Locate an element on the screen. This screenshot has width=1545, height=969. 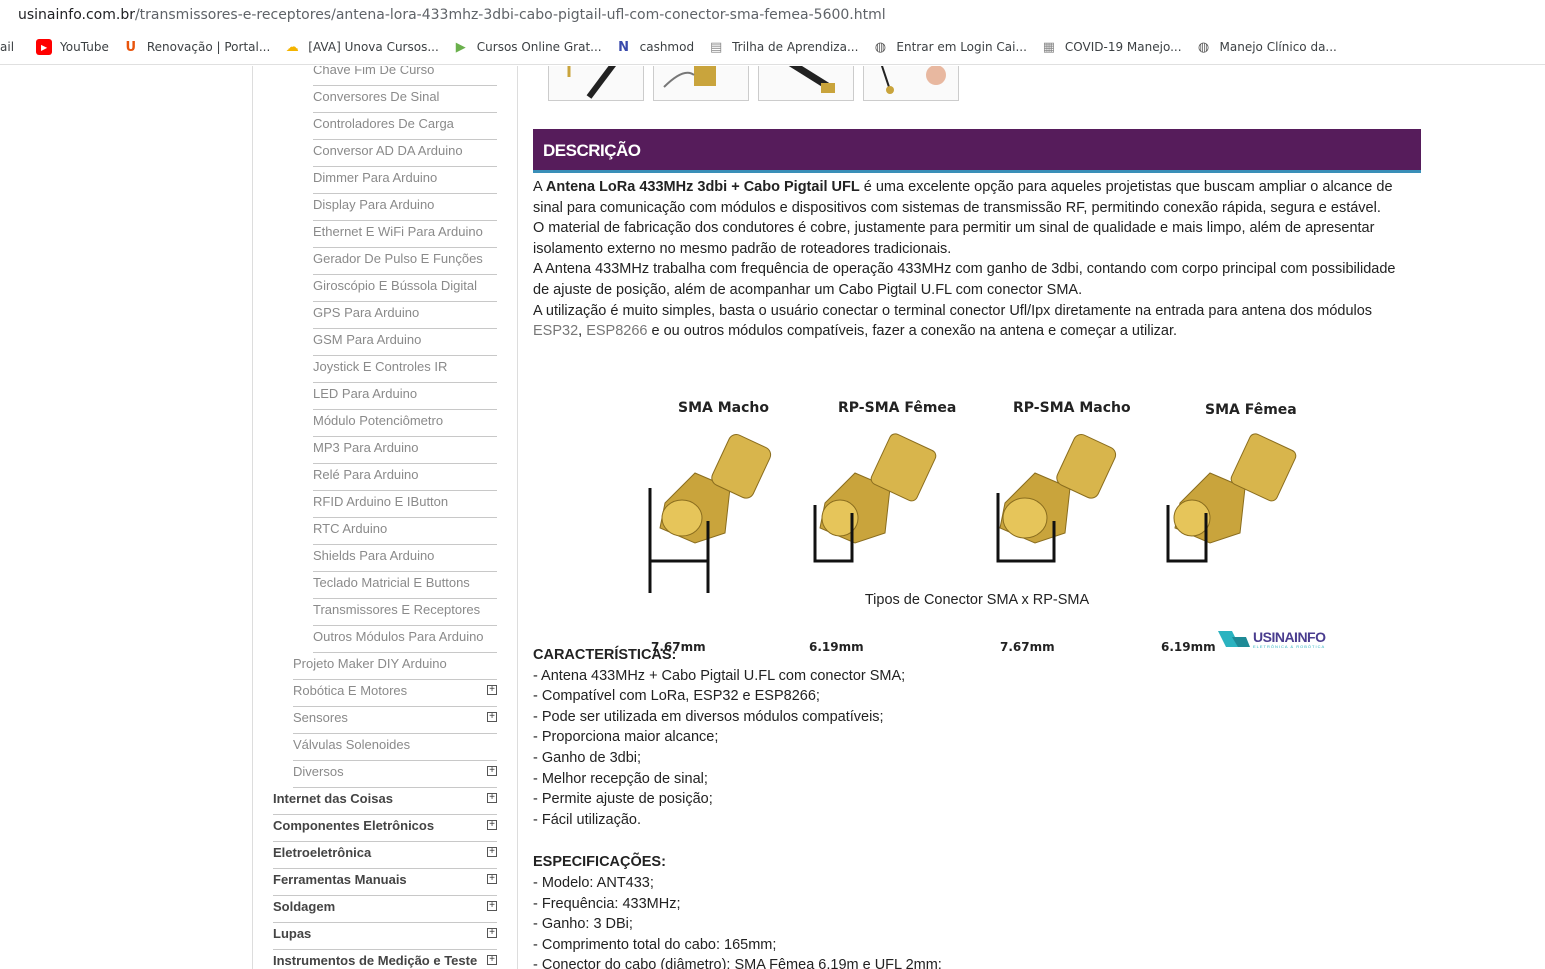
sidebar-item: RTC Arduino is located at coordinates (405, 531).